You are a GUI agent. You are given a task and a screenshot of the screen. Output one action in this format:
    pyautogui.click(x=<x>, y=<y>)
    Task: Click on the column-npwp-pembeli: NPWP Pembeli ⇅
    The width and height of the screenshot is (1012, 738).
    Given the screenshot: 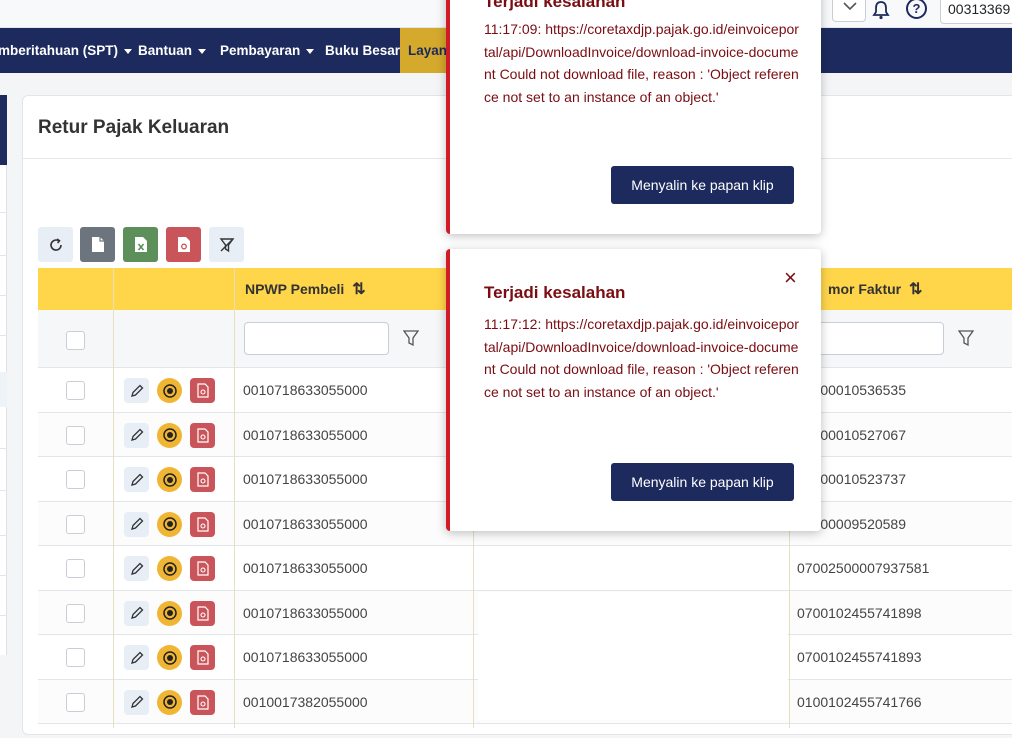 What is the action you would take?
    pyautogui.click(x=305, y=289)
    